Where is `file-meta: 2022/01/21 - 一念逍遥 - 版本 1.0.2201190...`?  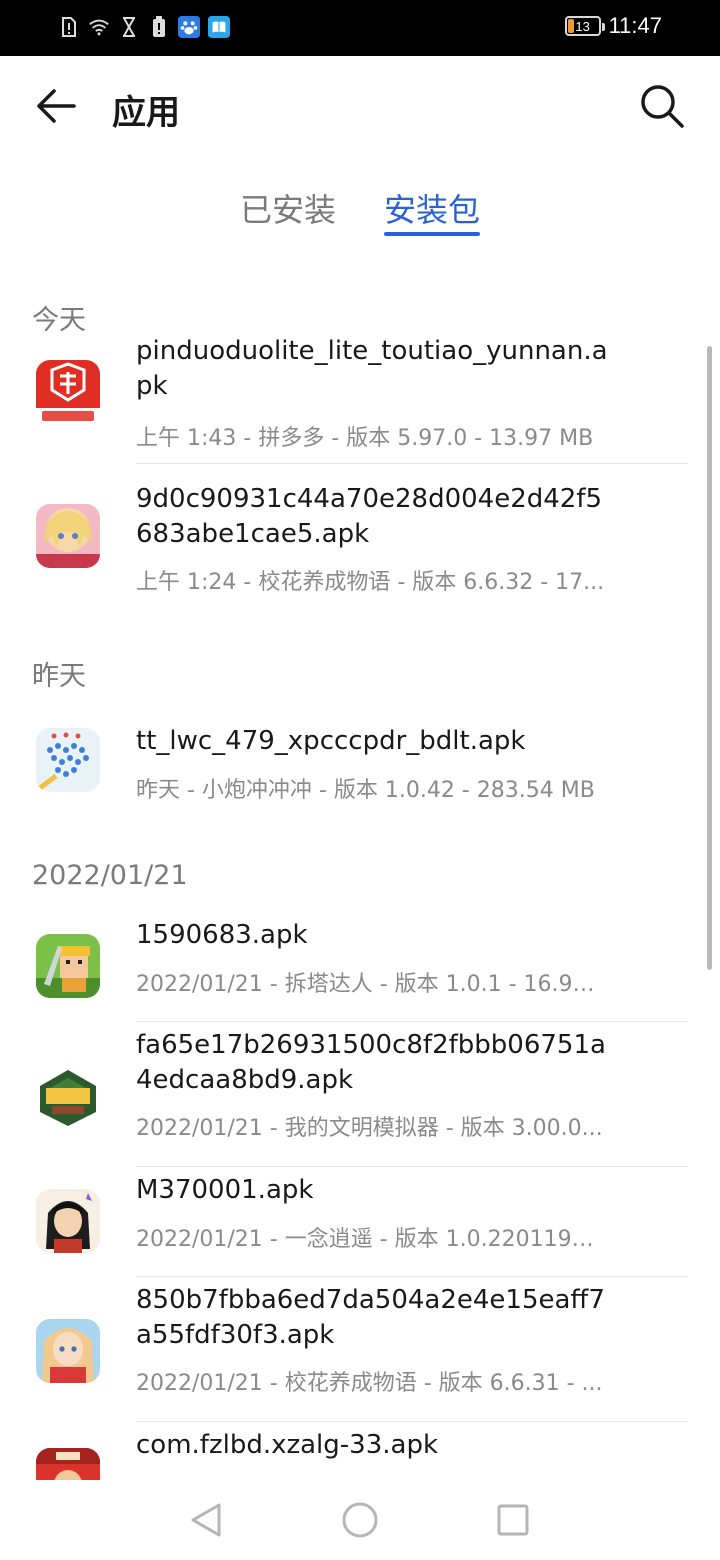 file-meta: 2022/01/21 - 一念逍遥 - 版本 1.0.2201190... is located at coordinates (371, 1239).